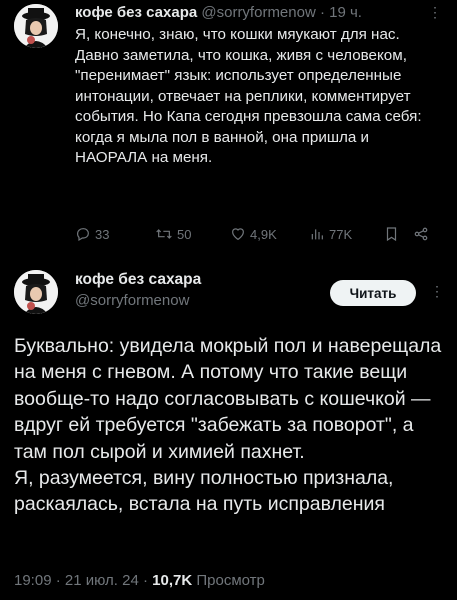 The height and width of the screenshot is (600, 457). What do you see at coordinates (230, 580) in the screenshot?
I see `views-label: Просмотр` at bounding box center [230, 580].